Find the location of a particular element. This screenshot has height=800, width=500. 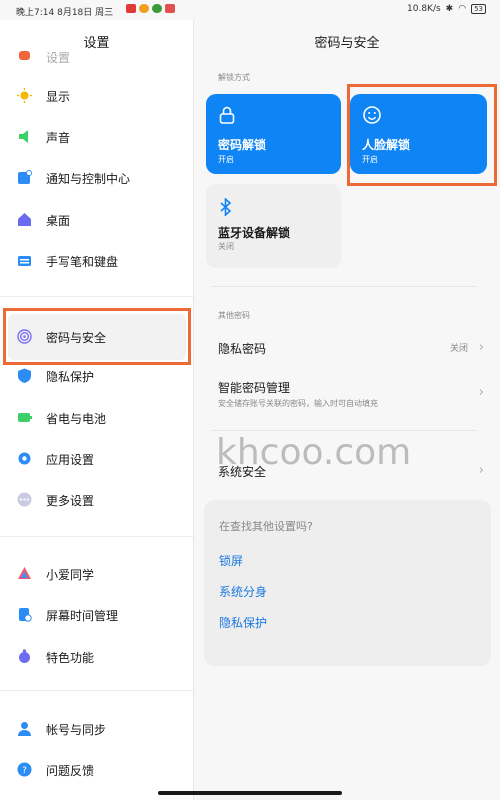

home-indicator is located at coordinates (250, 793).